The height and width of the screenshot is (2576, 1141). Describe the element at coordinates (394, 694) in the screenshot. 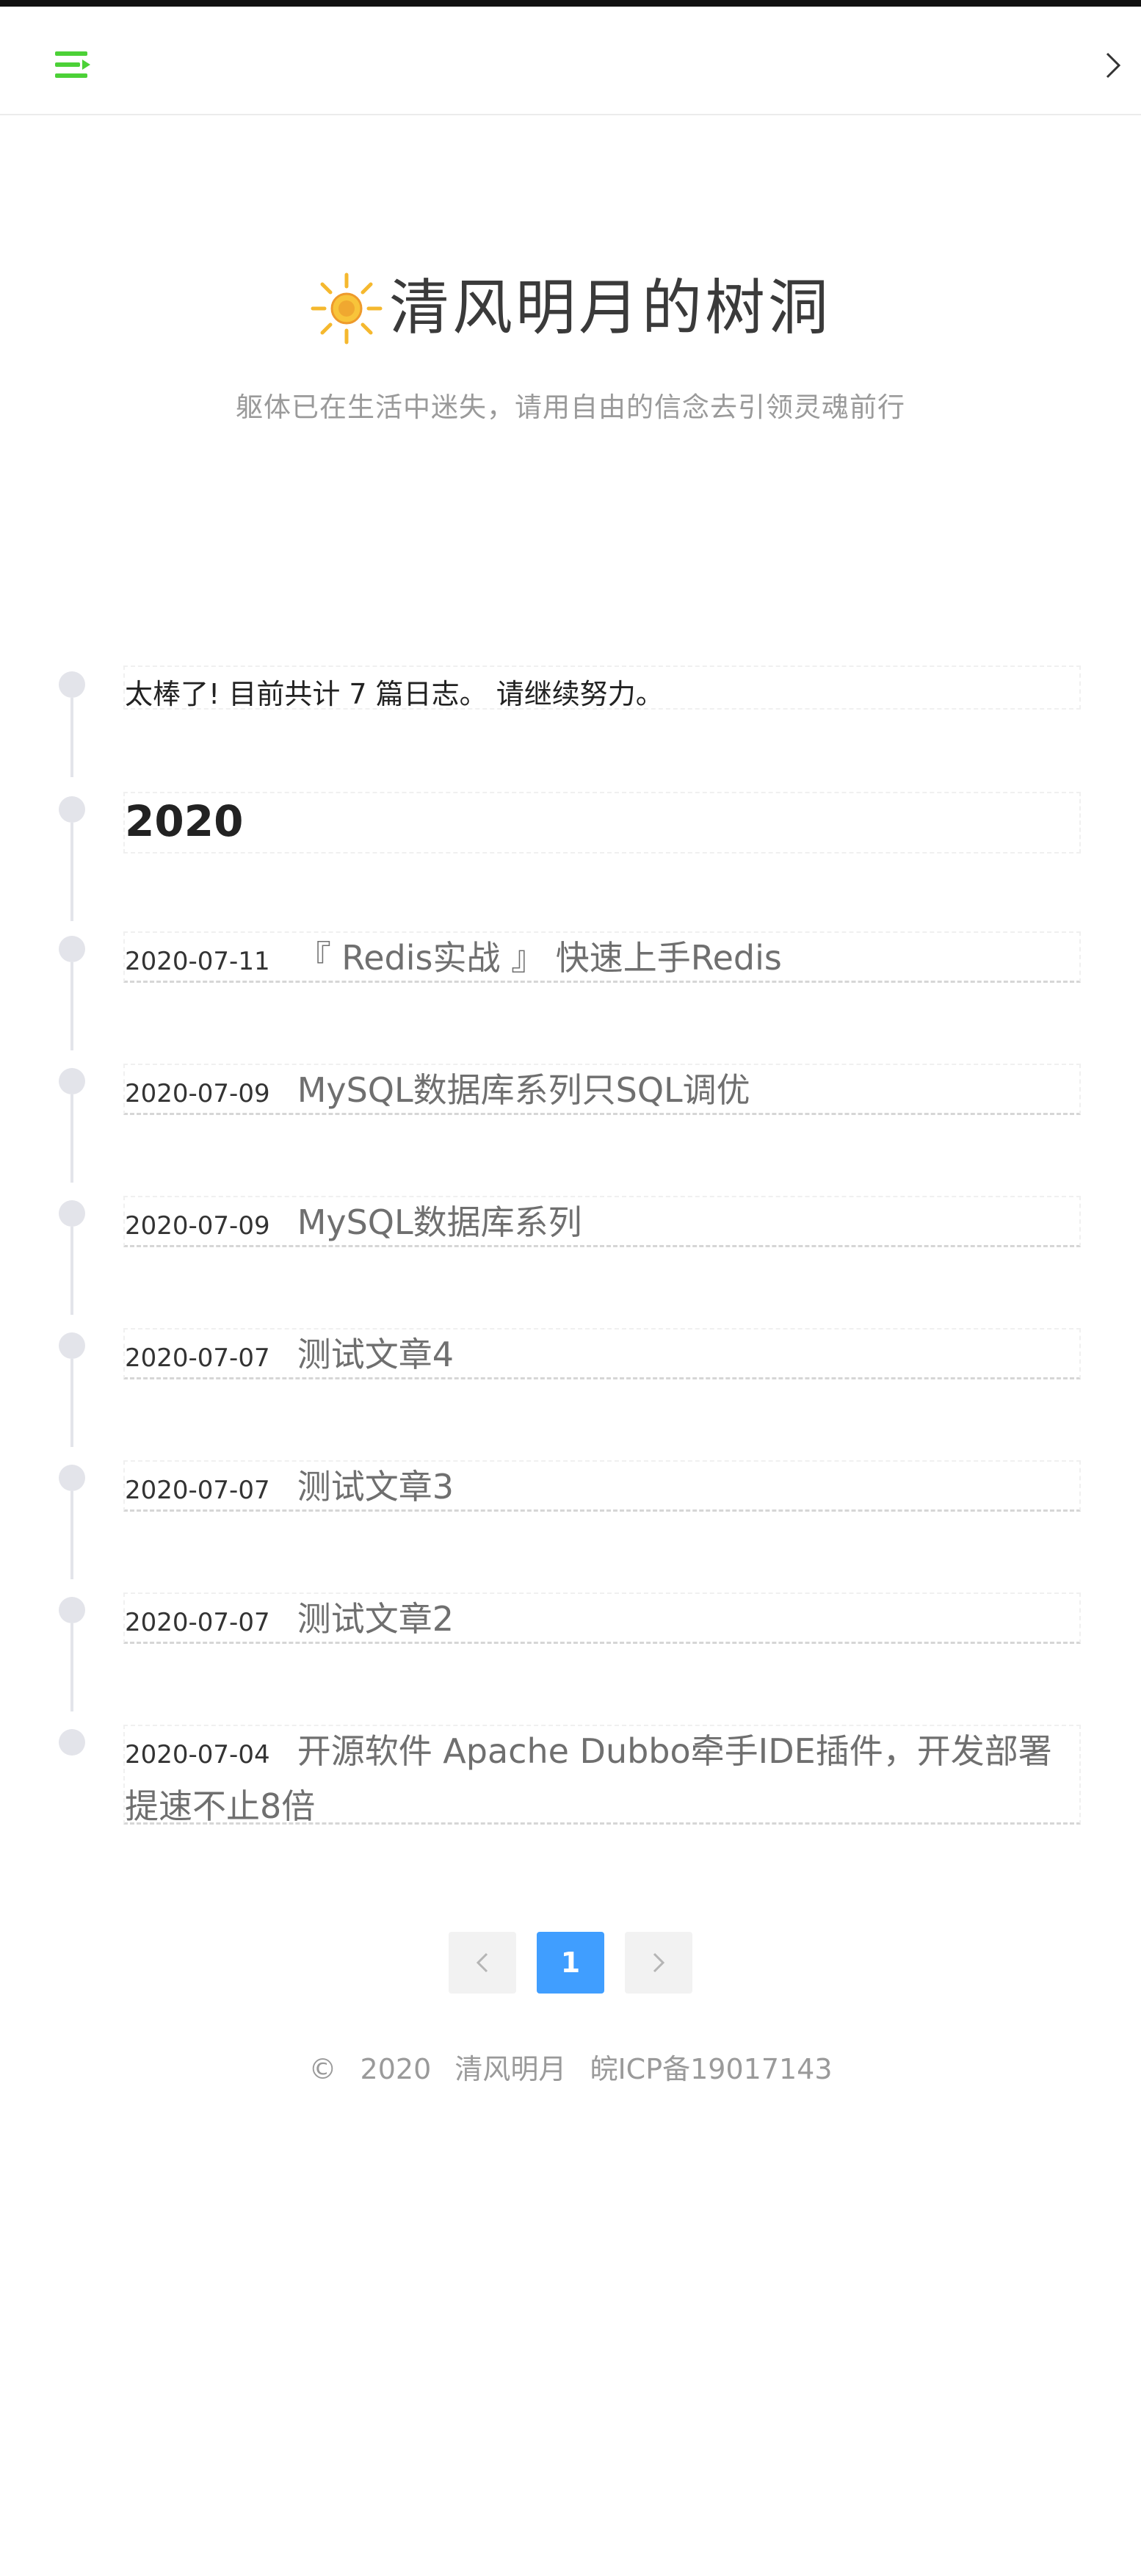

I see `post-count-summary: 太棒了! 目前共计 7 篇日志。 请继续努力。` at that location.